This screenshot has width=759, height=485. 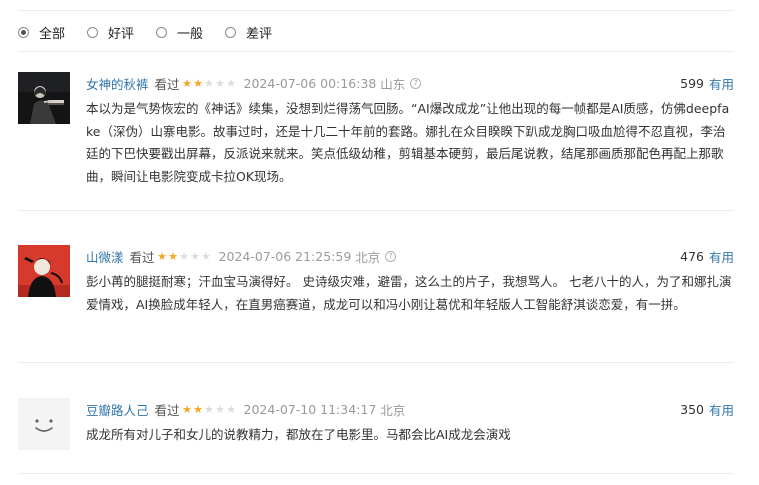 I want to click on vote-count: 350, so click(x=692, y=409).